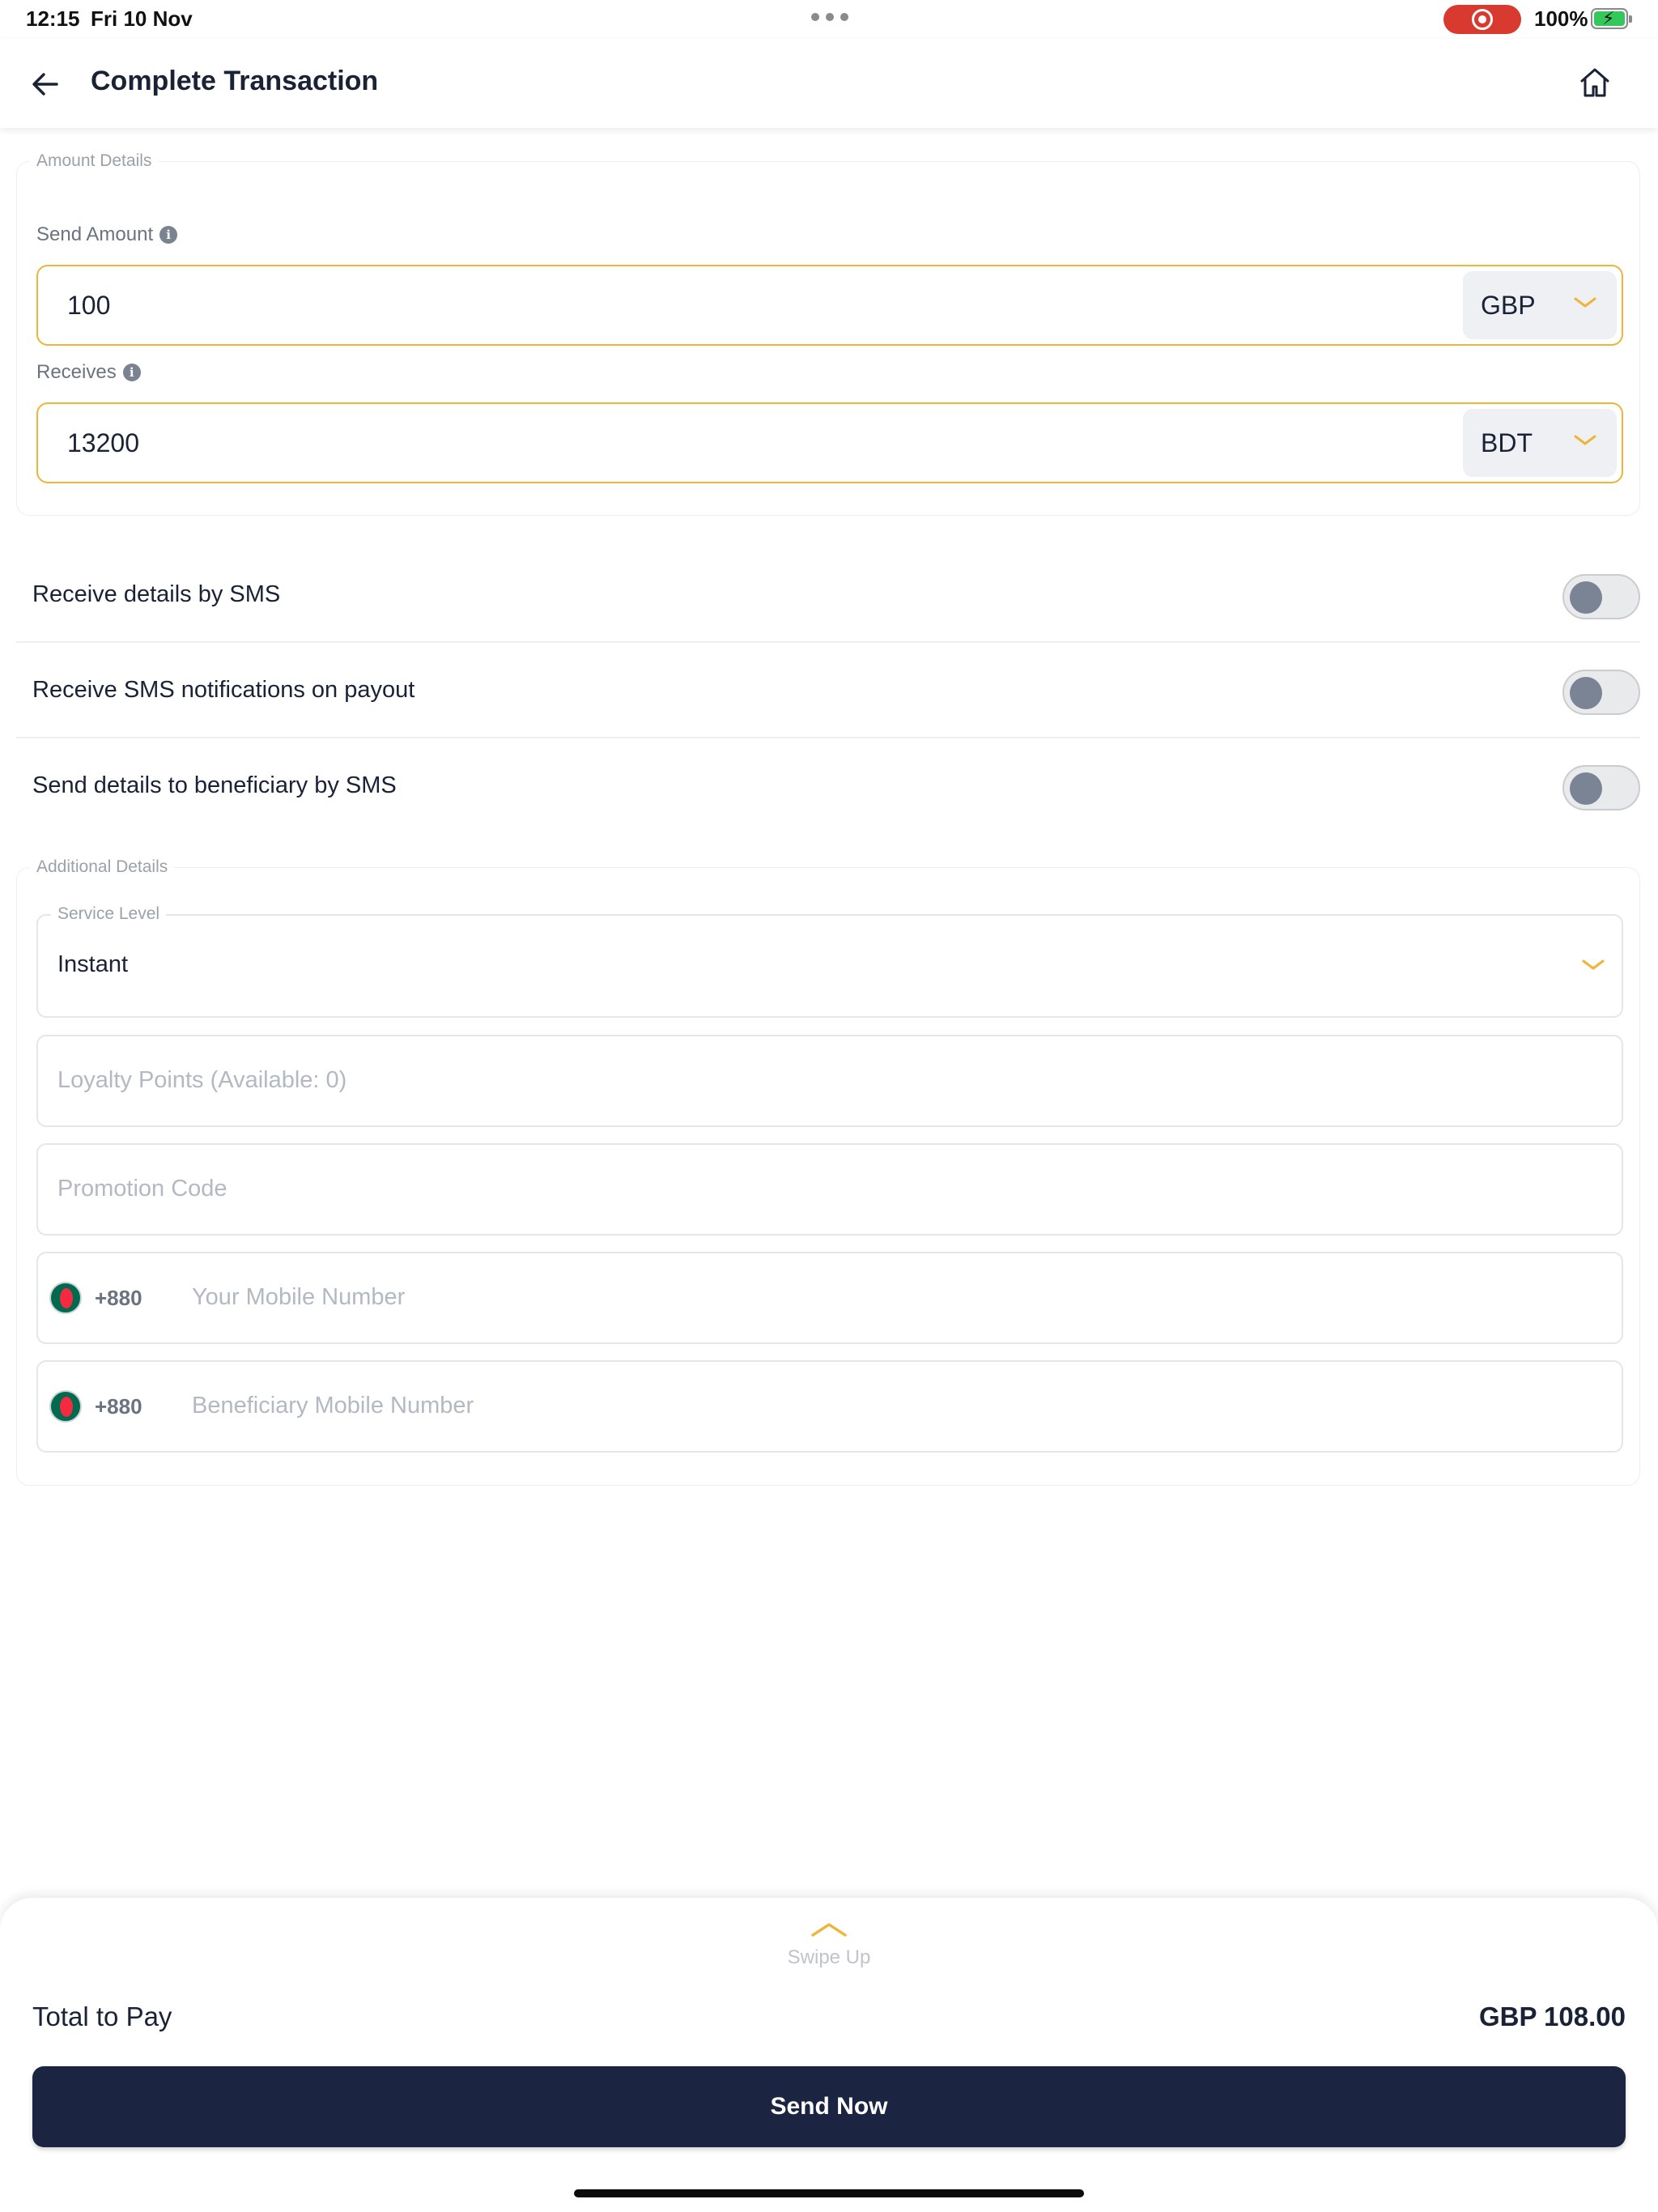 This screenshot has height=2212, width=1658. Describe the element at coordinates (103, 443) in the screenshot. I see `receive-amount-value: 13200` at that location.